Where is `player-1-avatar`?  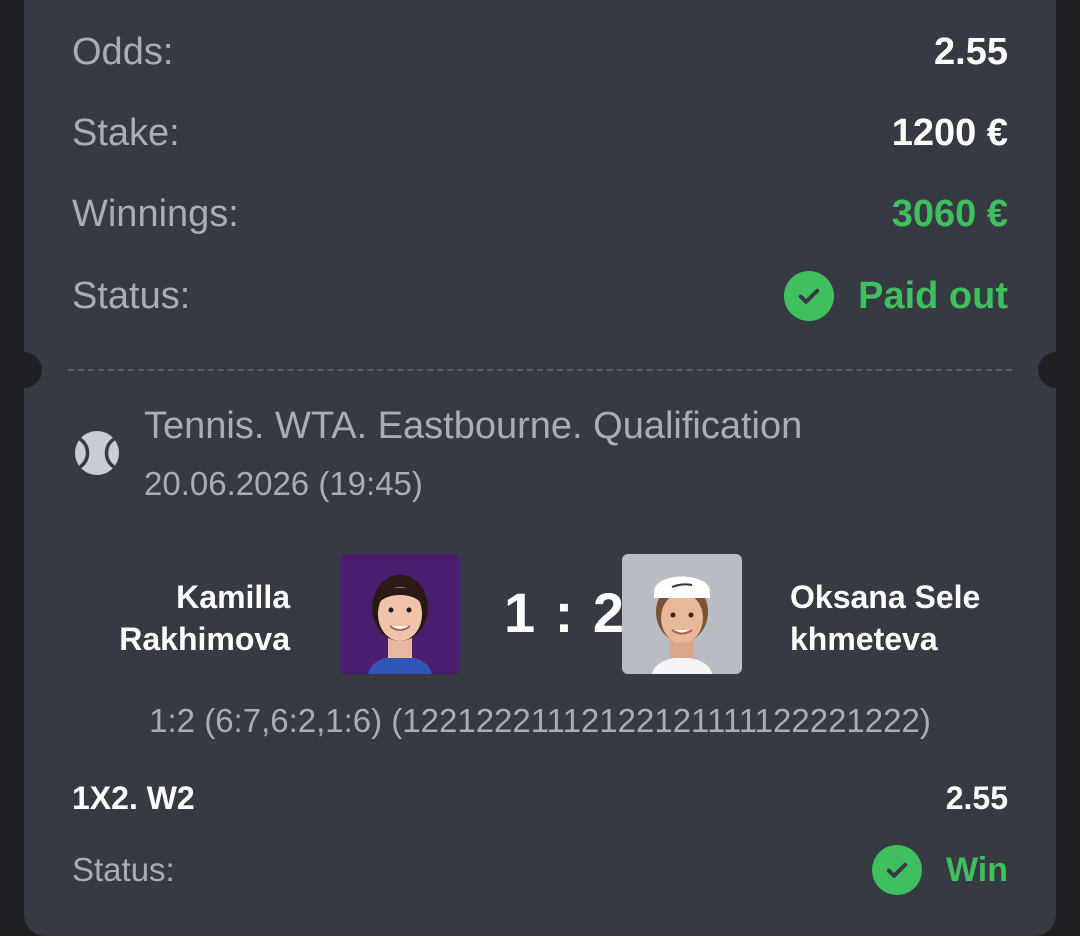 player-1-avatar is located at coordinates (400, 614).